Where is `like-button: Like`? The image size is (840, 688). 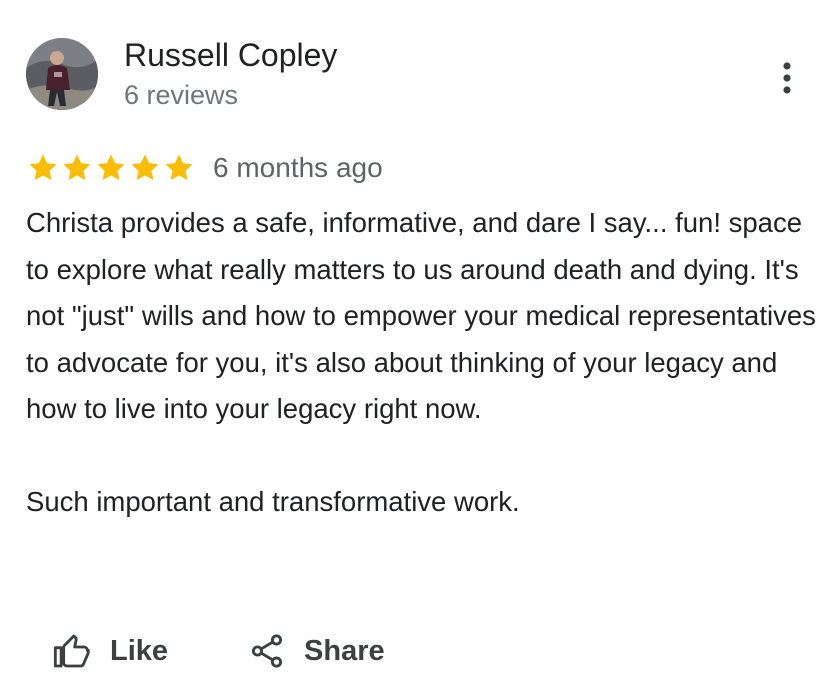 like-button: Like is located at coordinates (110, 651).